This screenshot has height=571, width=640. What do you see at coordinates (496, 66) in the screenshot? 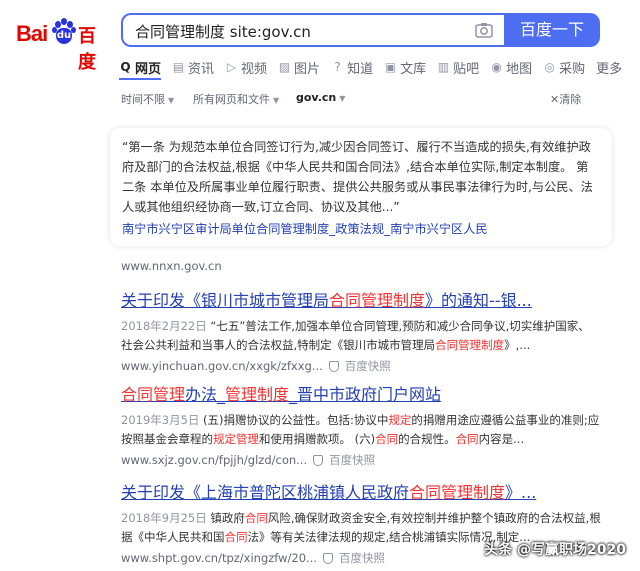
I see `map-pin-icon: ◉` at bounding box center [496, 66].